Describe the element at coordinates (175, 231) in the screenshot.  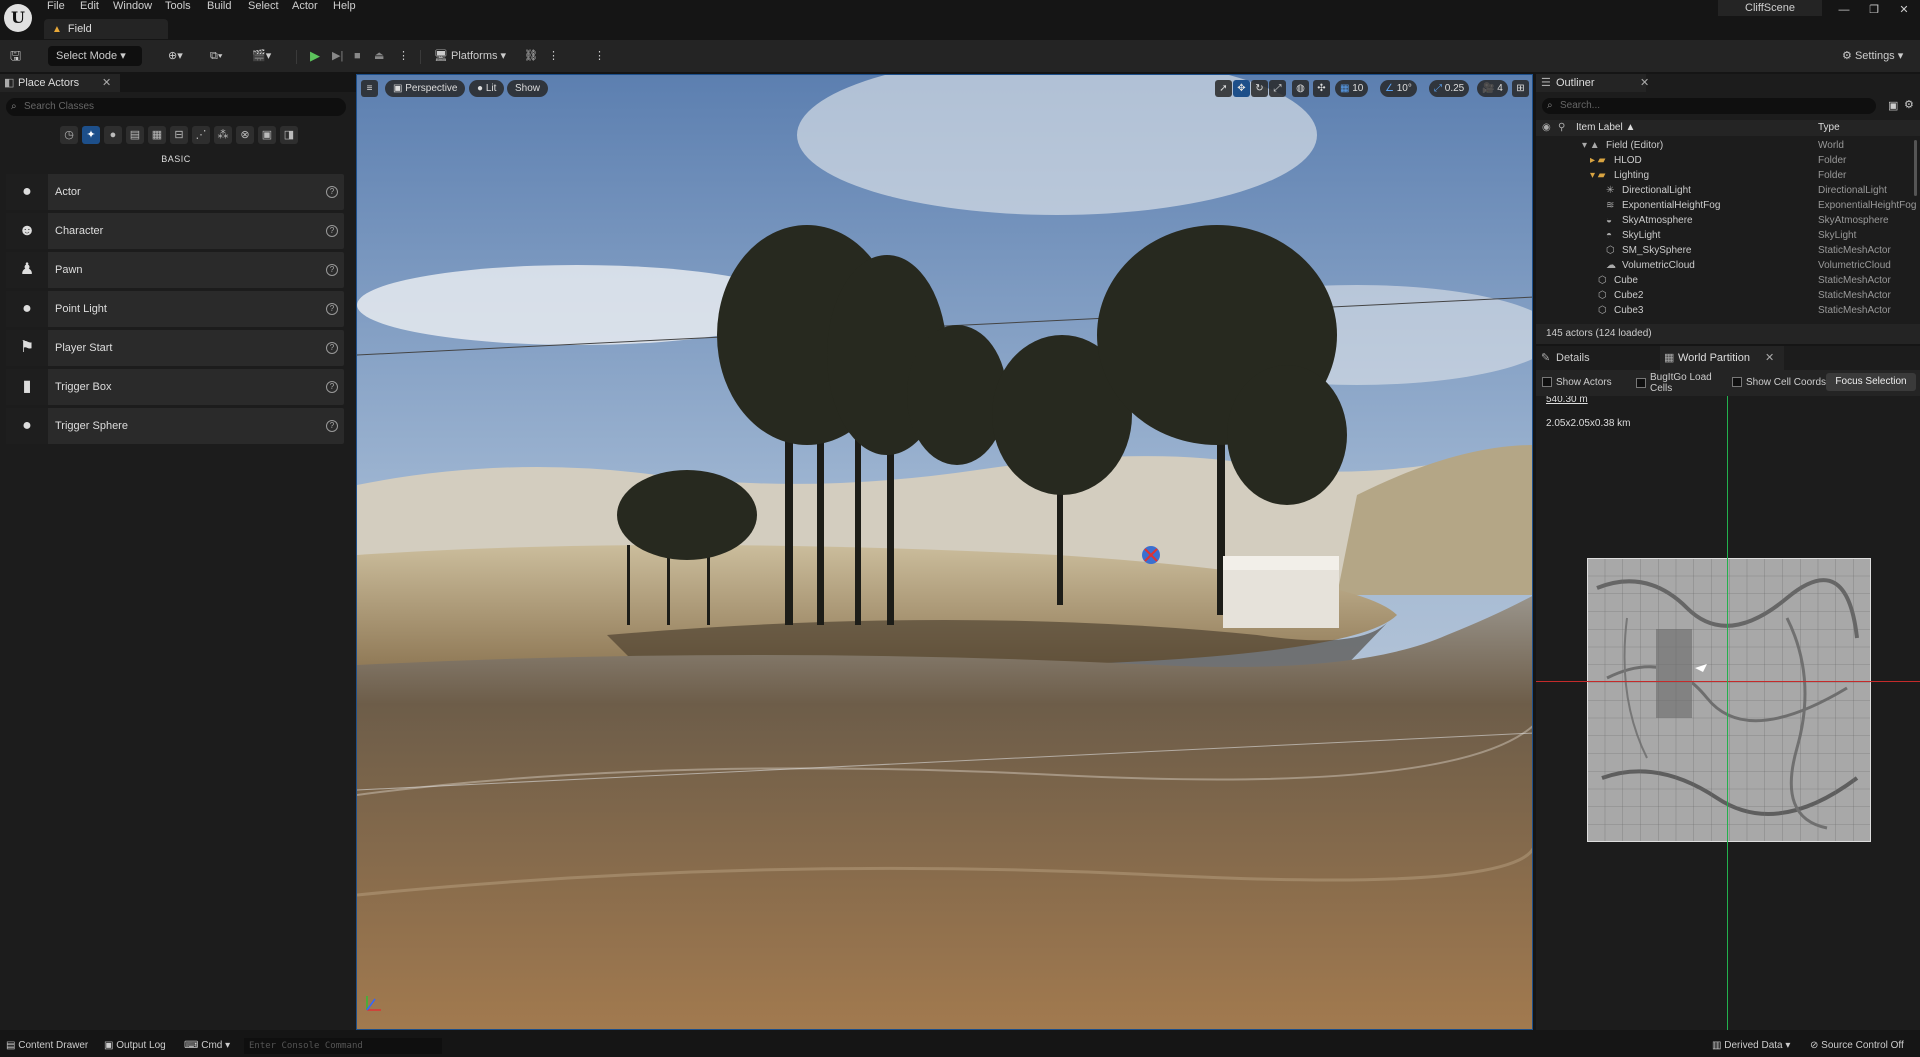
I see `place-actor-item: ☻ Character ?` at that location.